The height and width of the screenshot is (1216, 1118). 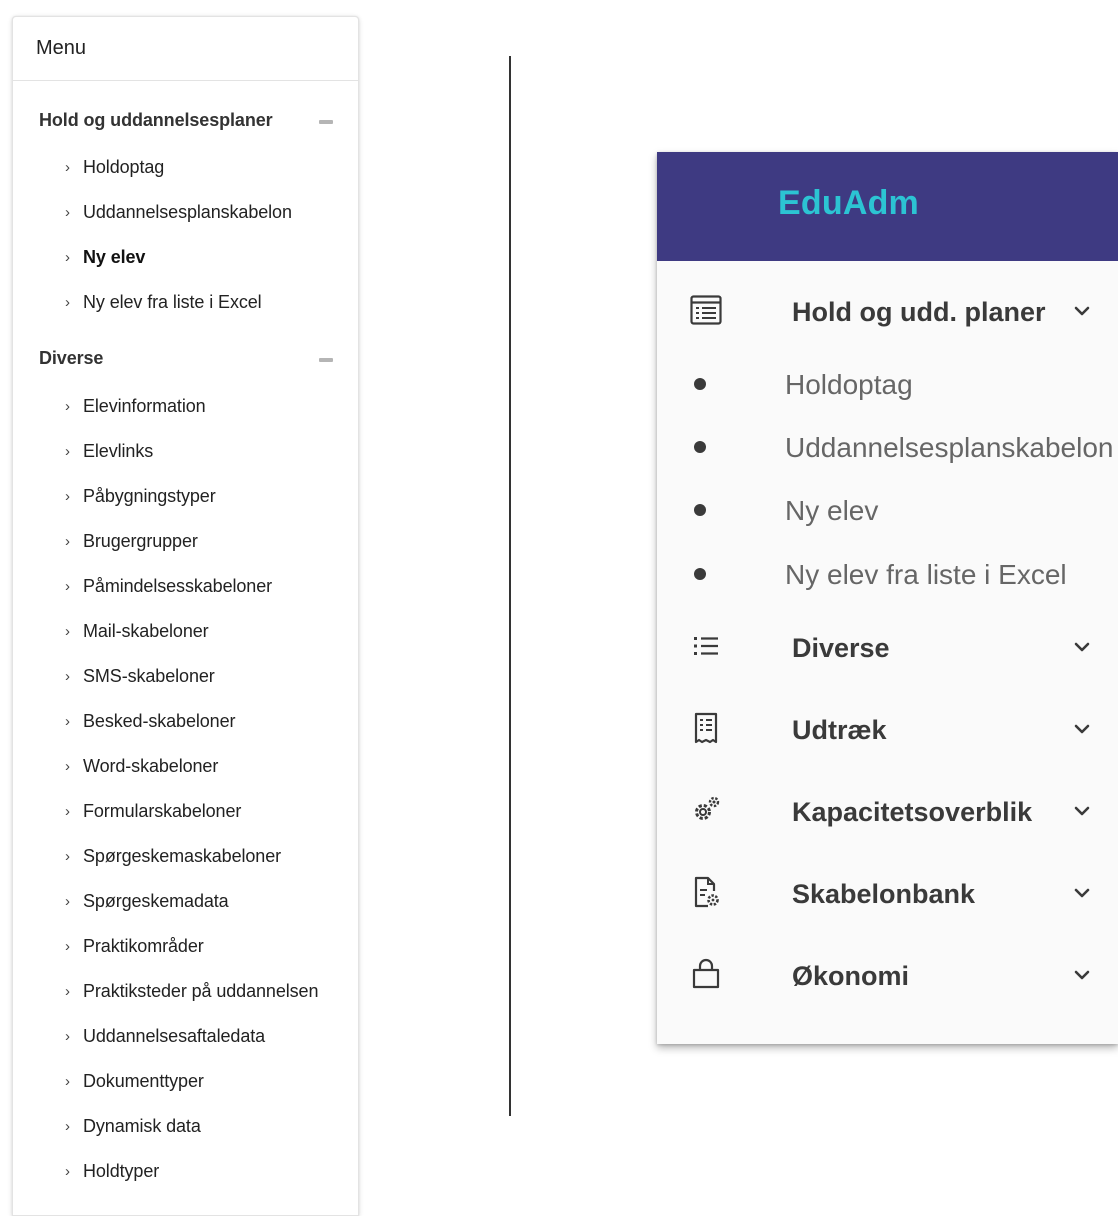 I want to click on old-menu-item: › Uddannelsesaftaledata, so click(x=165, y=1036).